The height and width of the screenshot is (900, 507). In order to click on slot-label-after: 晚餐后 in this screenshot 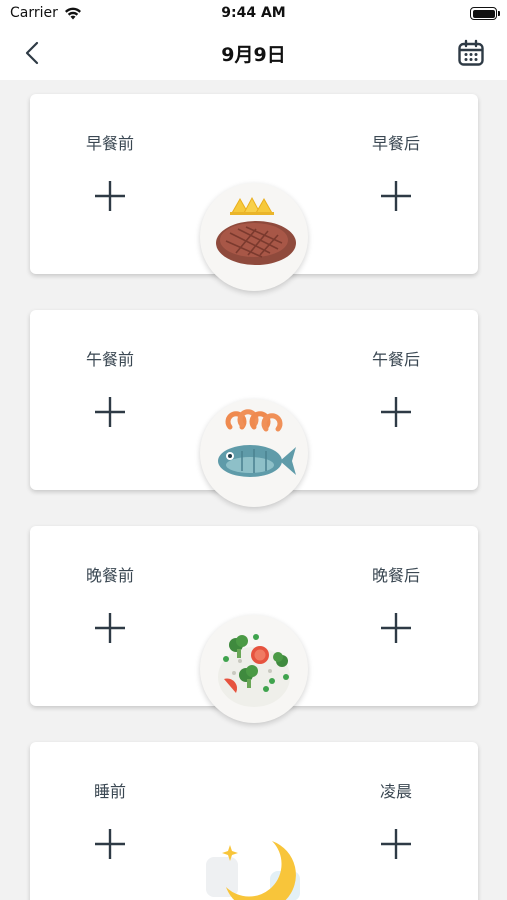, I will do `click(395, 575)`.